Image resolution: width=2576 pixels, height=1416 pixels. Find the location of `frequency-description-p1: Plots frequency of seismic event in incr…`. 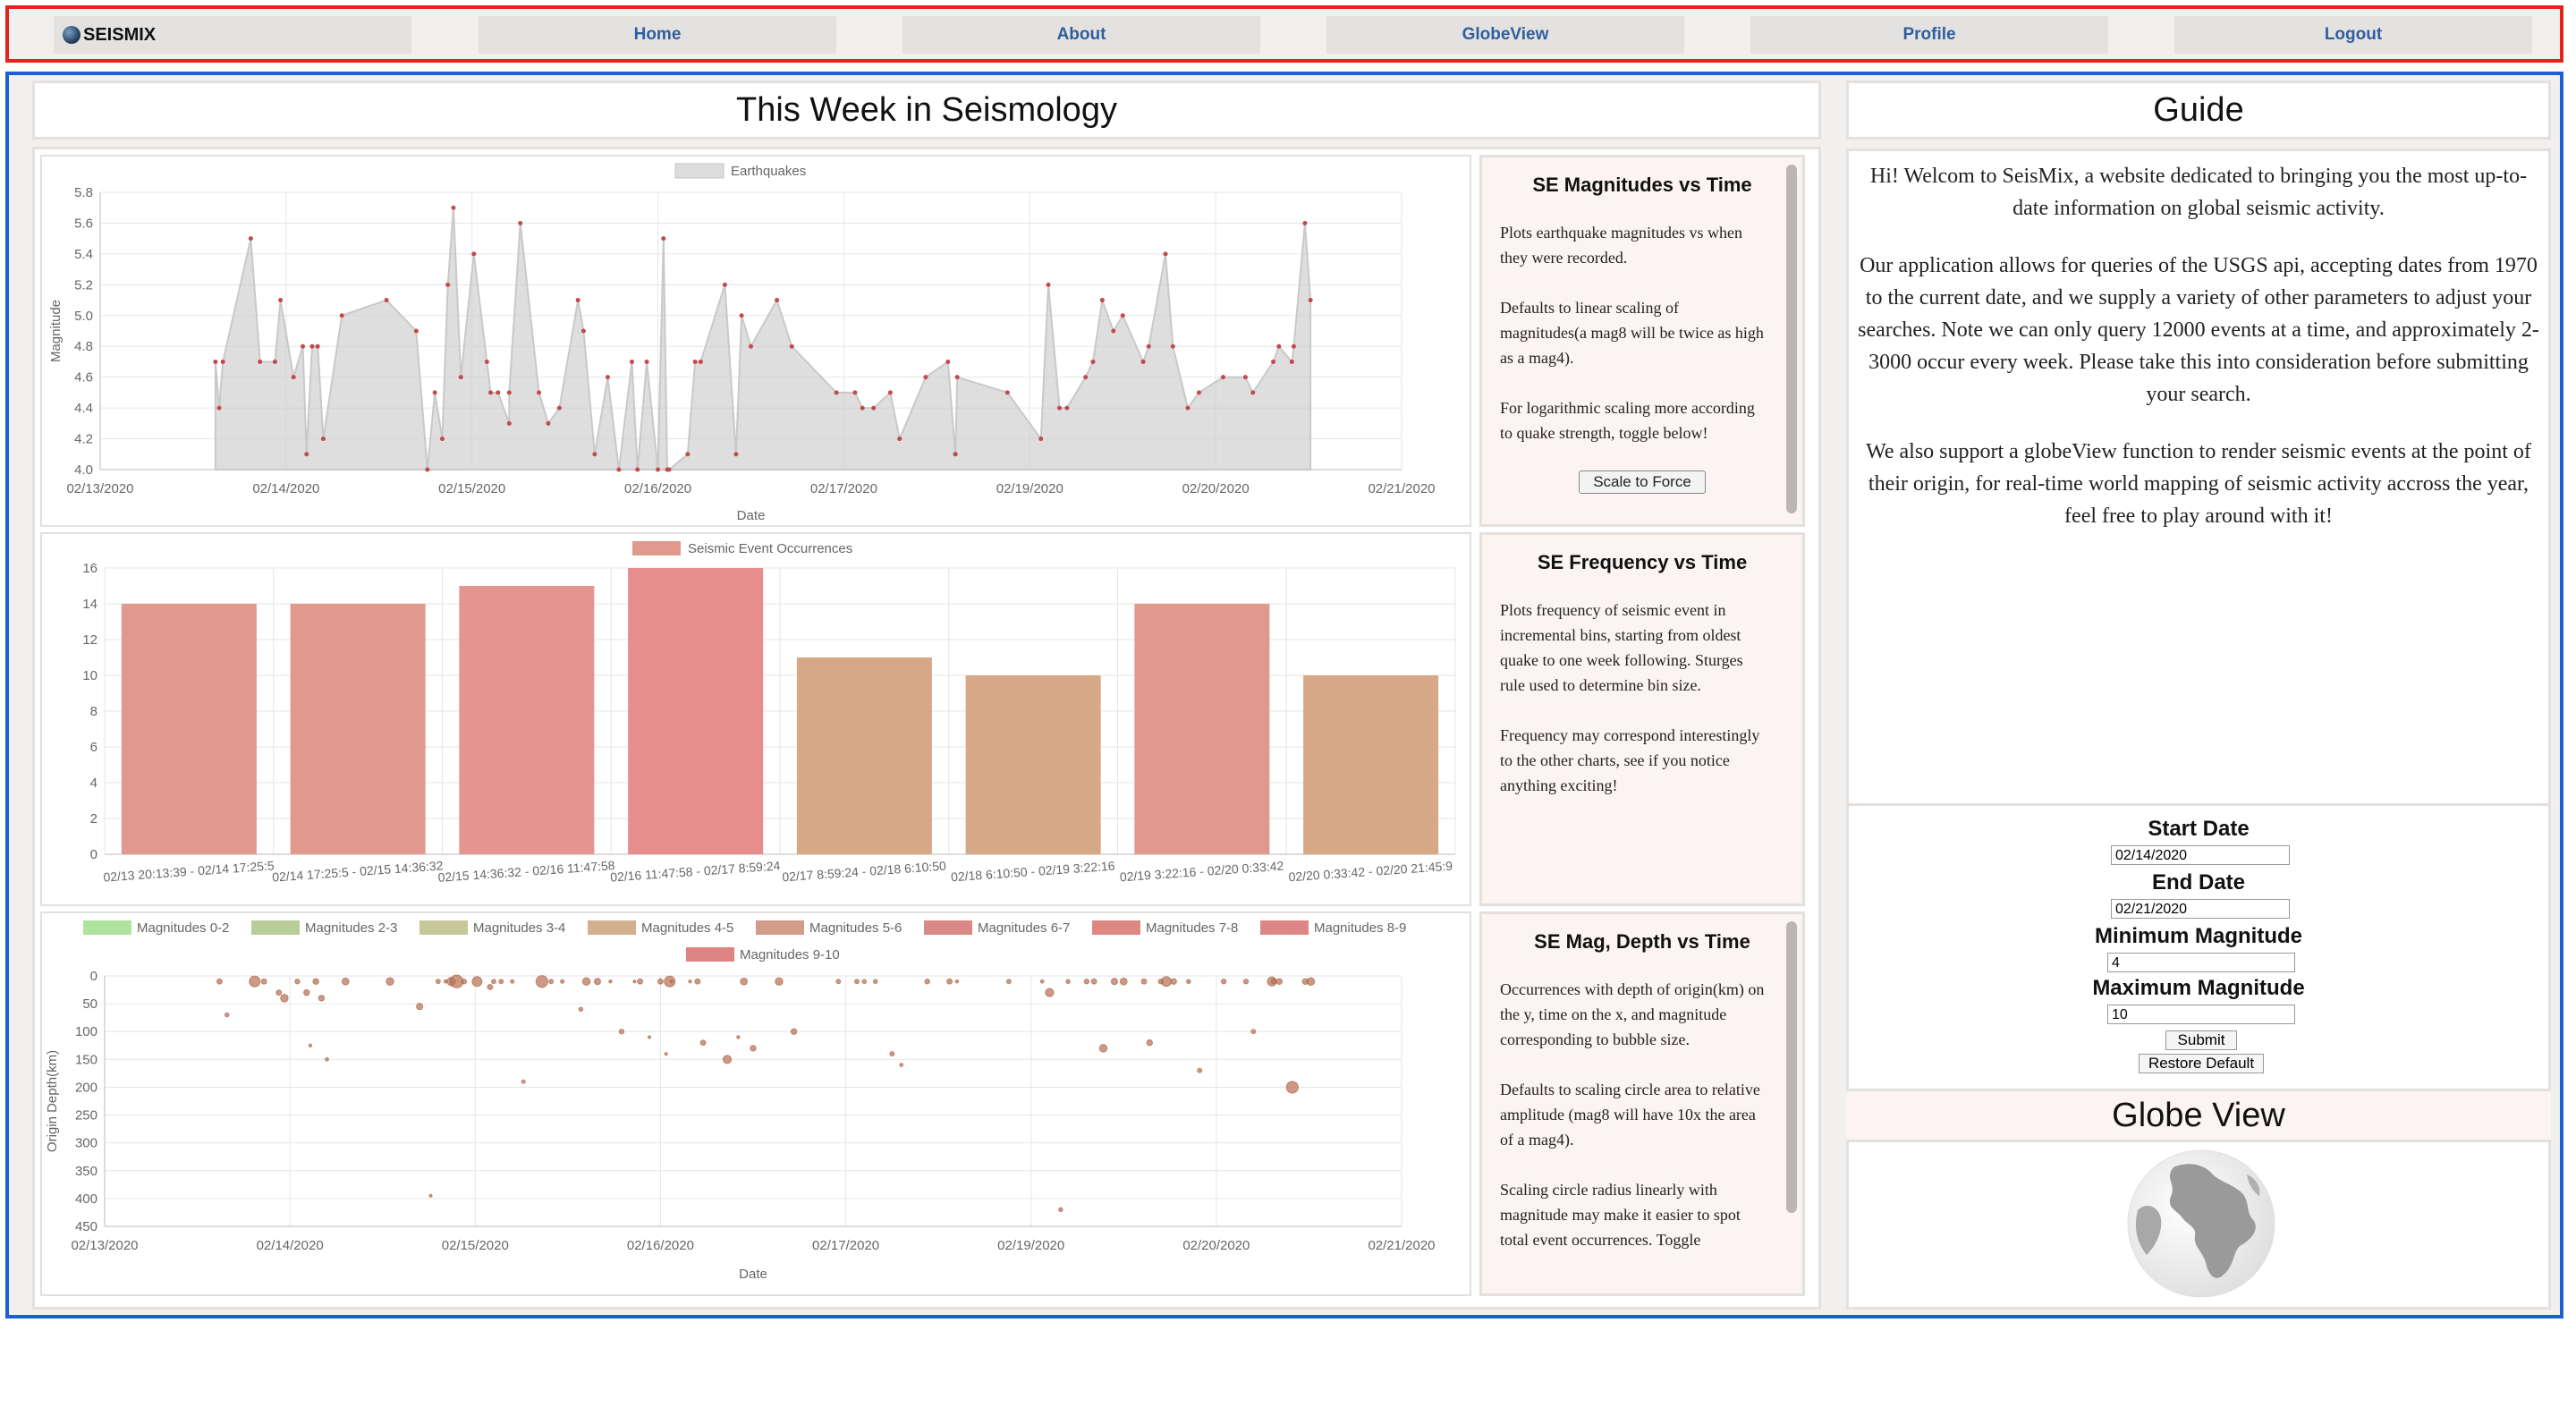

frequency-description-p1: Plots frequency of seismic event in incr… is located at coordinates (1621, 647).